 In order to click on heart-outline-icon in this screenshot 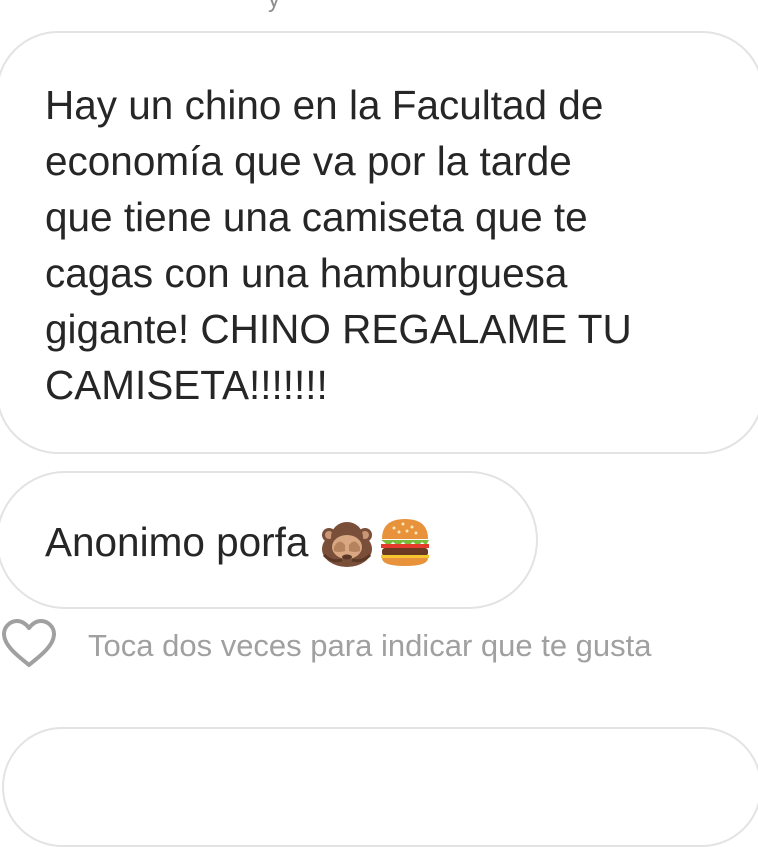, I will do `click(29, 644)`.